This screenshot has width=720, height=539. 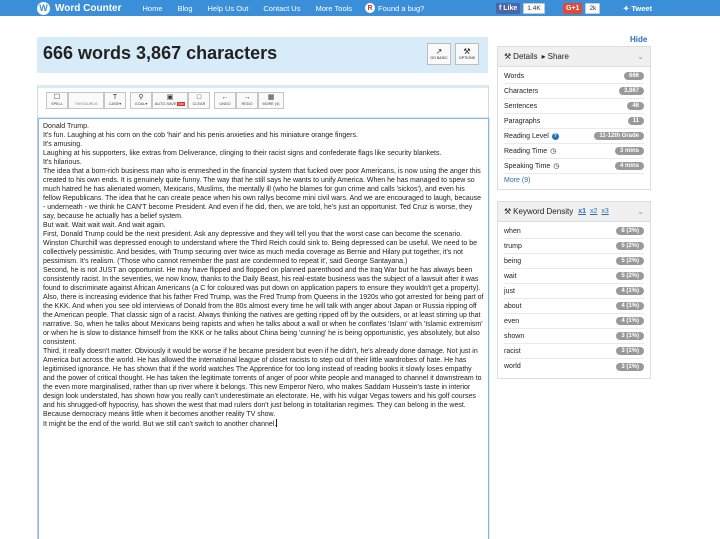 I want to click on tweet-label: Tweet, so click(x=642, y=8).